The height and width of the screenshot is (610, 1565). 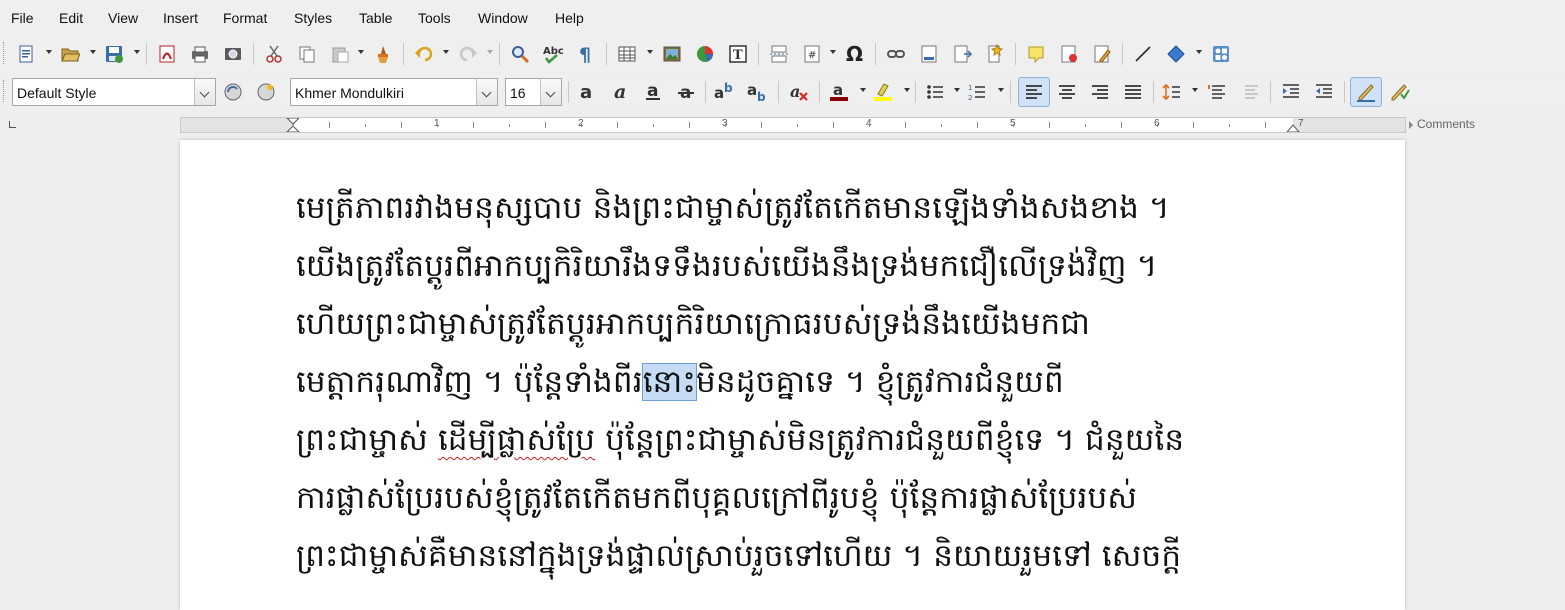 What do you see at coordinates (22, 18) in the screenshot?
I see `menu-file: File` at bounding box center [22, 18].